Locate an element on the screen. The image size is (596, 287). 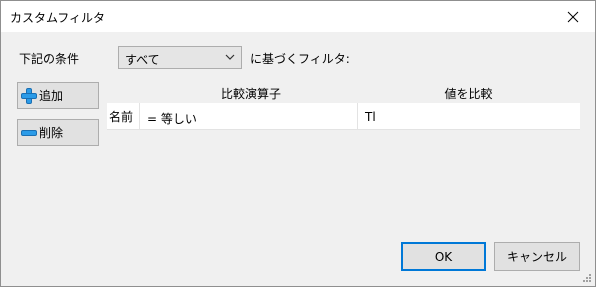
window-title: カスタムフィルタ is located at coordinates (58, 18).